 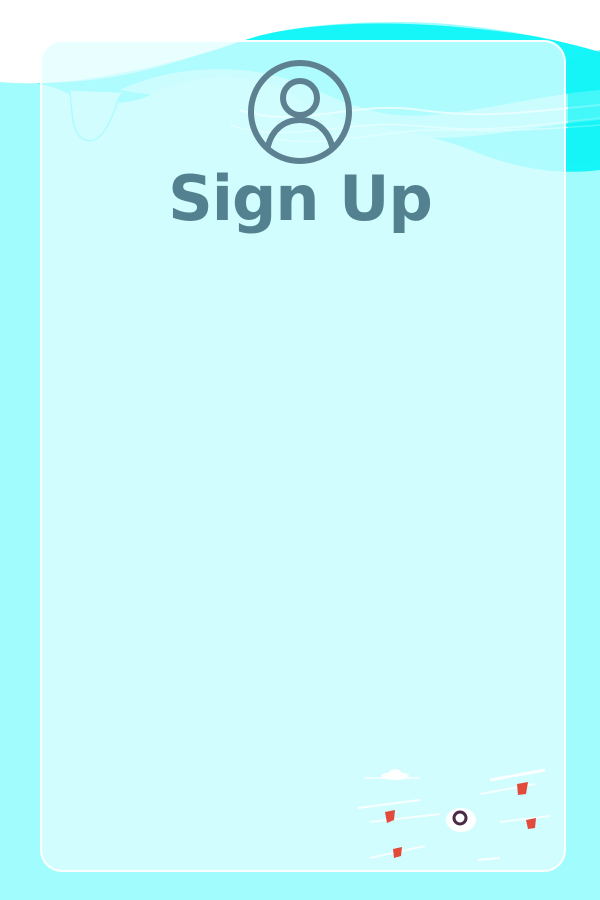 I want to click on rocket-illustration, so click(x=454, y=814).